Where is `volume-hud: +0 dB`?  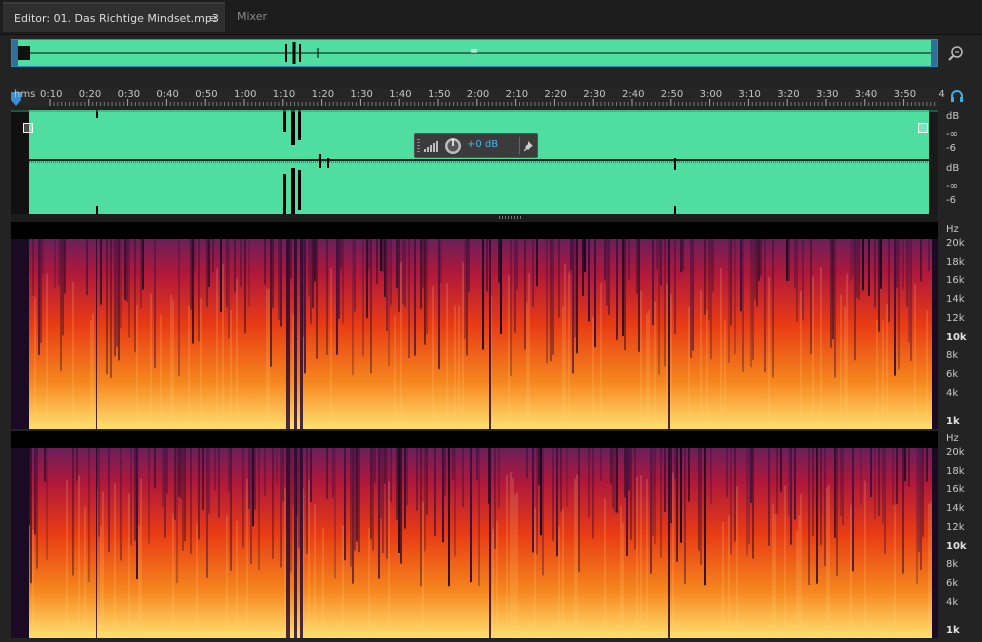
volume-hud: +0 dB is located at coordinates (476, 145).